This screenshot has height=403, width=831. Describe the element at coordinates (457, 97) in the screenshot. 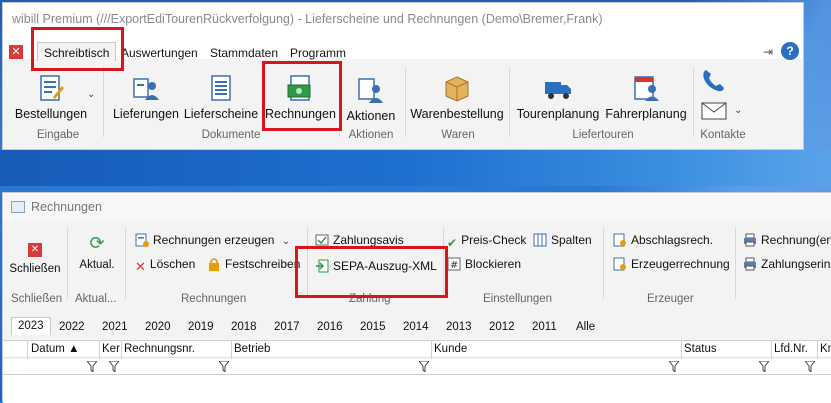

I see `warenbestellung-button: Warenbestellung` at that location.